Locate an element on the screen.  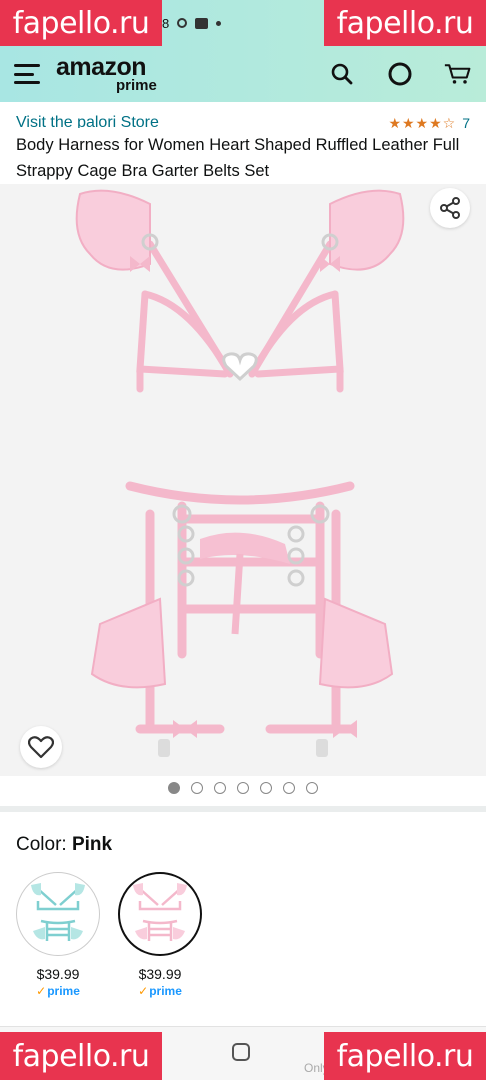
home-button is located at coordinates (241, 1052).